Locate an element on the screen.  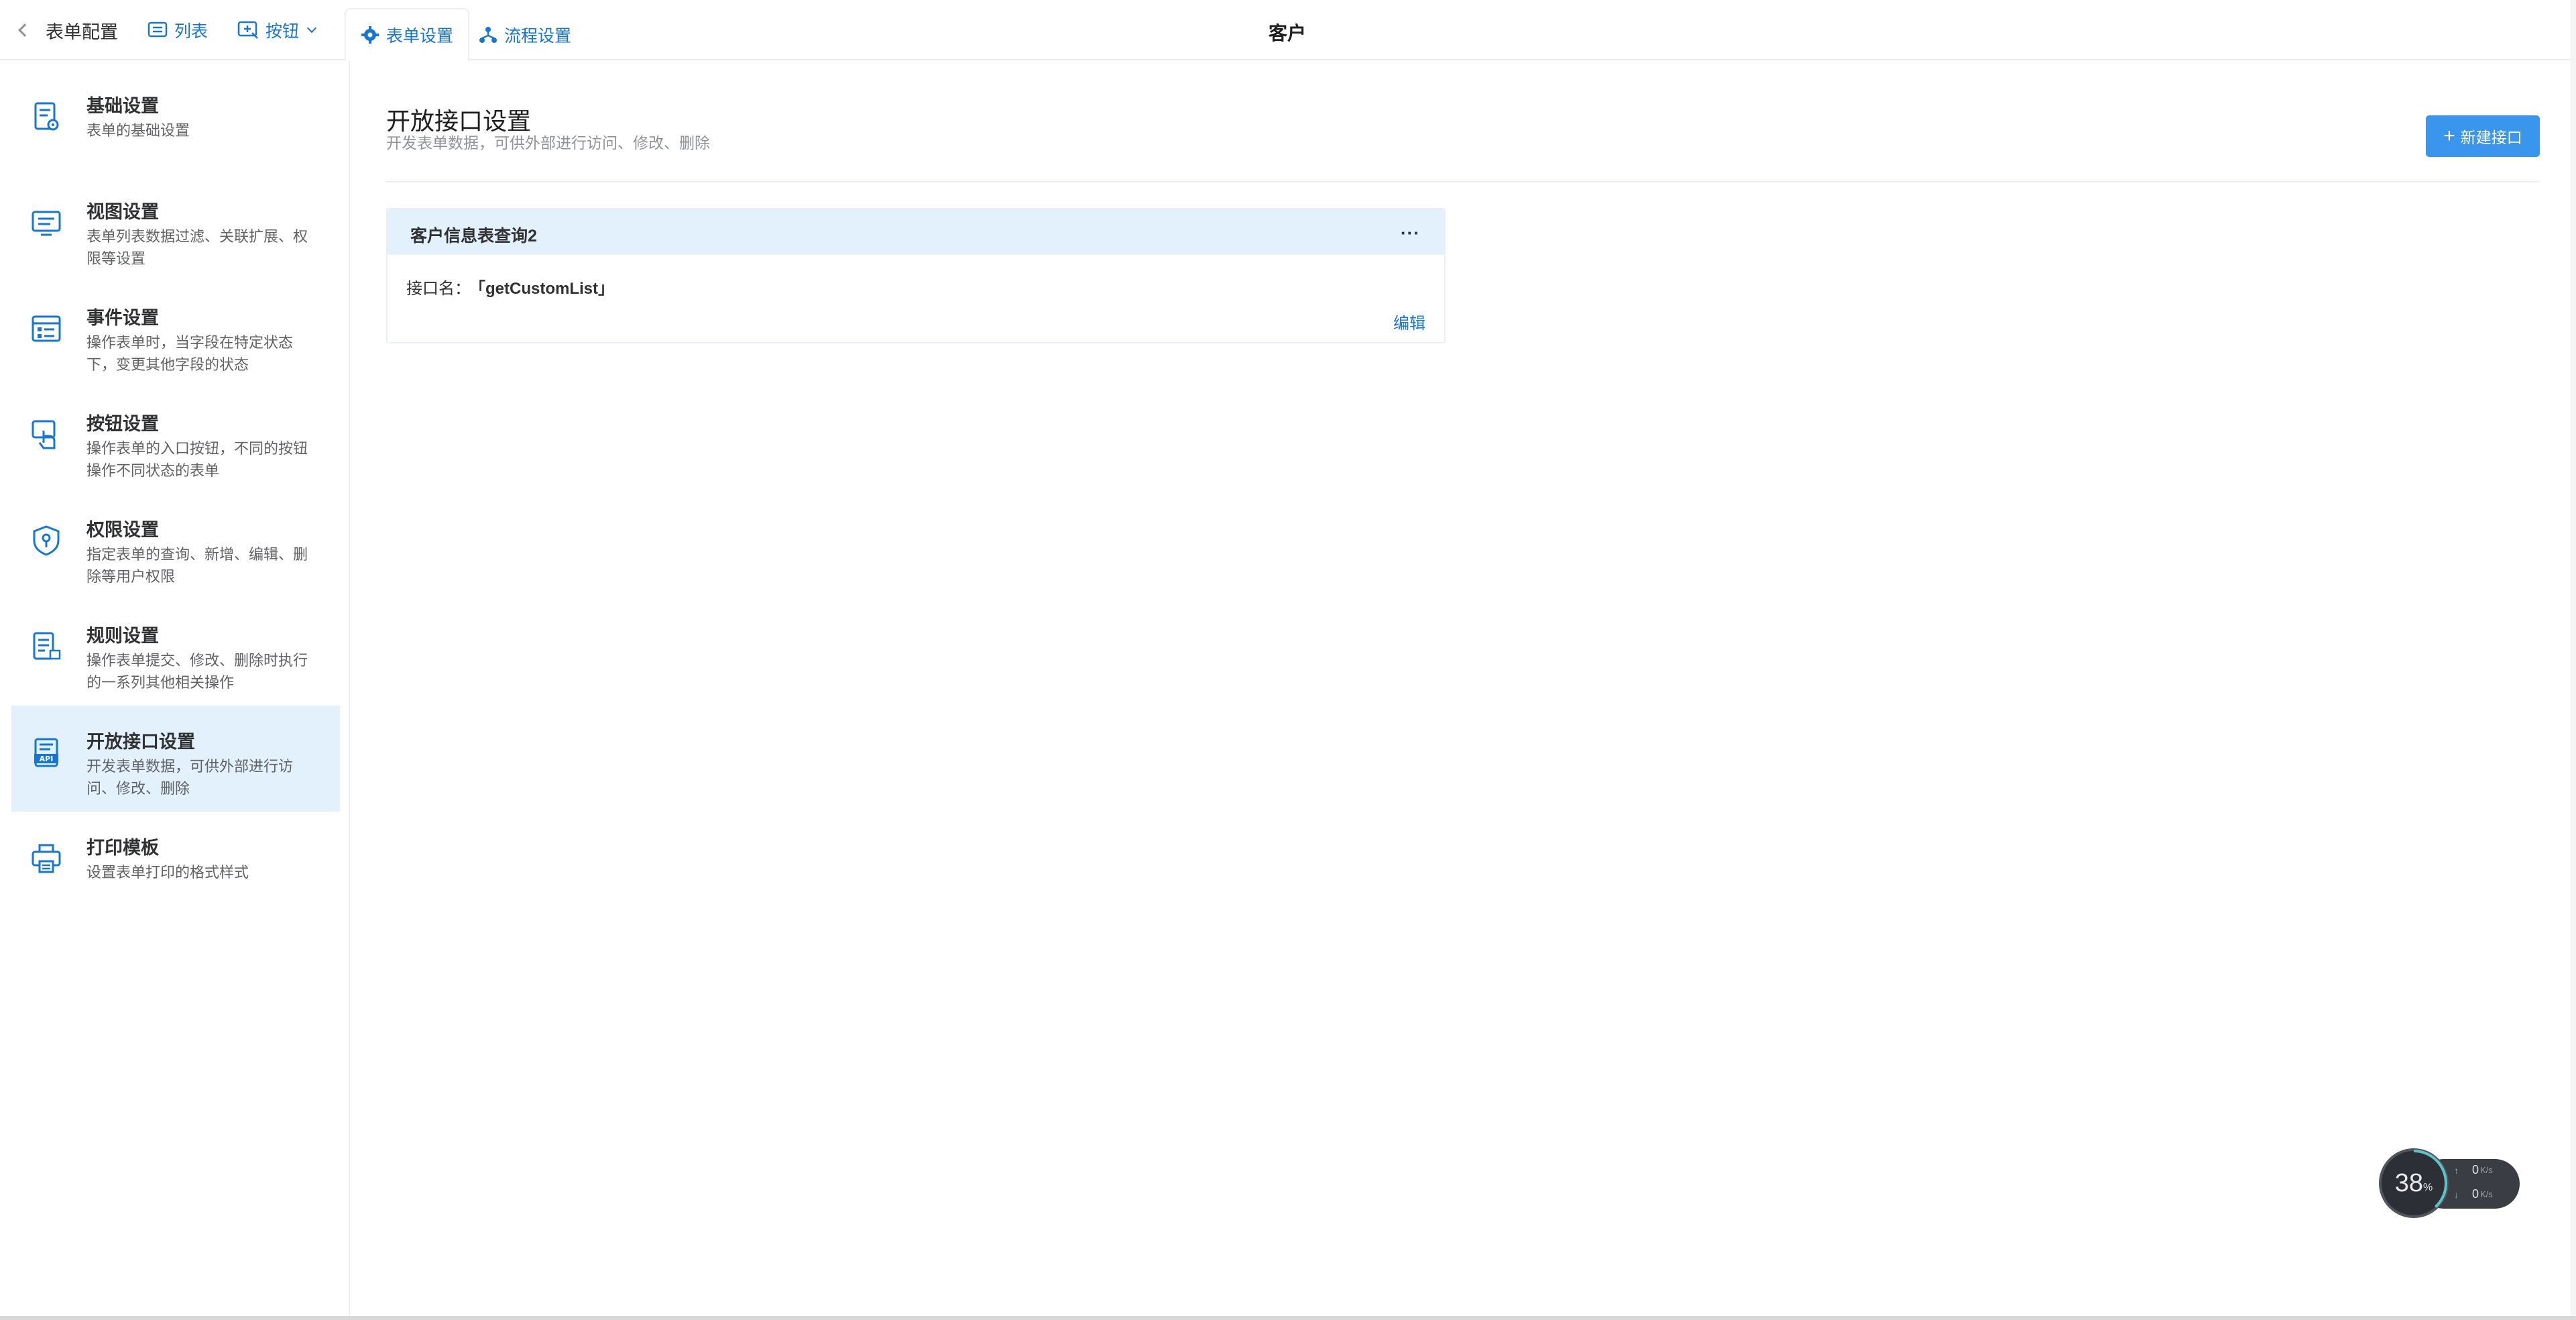
sidebar-item-rule-settings: 规则设置 操作表单提交、修改、删除时执行的一系列其他相关操作 is located at coordinates (175, 653).